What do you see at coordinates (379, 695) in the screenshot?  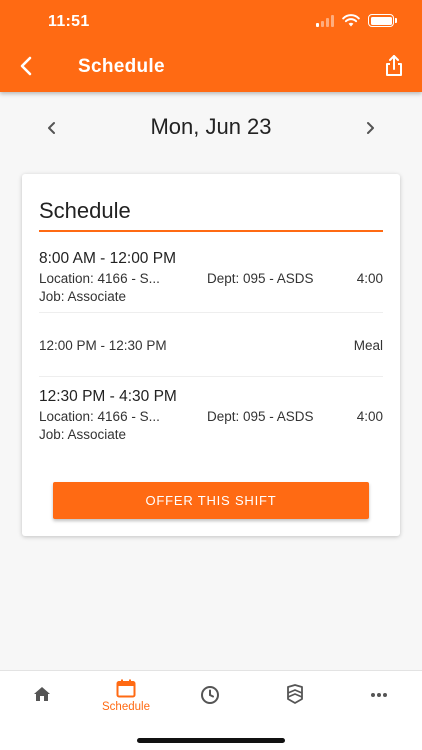 I see `more-icon` at bounding box center [379, 695].